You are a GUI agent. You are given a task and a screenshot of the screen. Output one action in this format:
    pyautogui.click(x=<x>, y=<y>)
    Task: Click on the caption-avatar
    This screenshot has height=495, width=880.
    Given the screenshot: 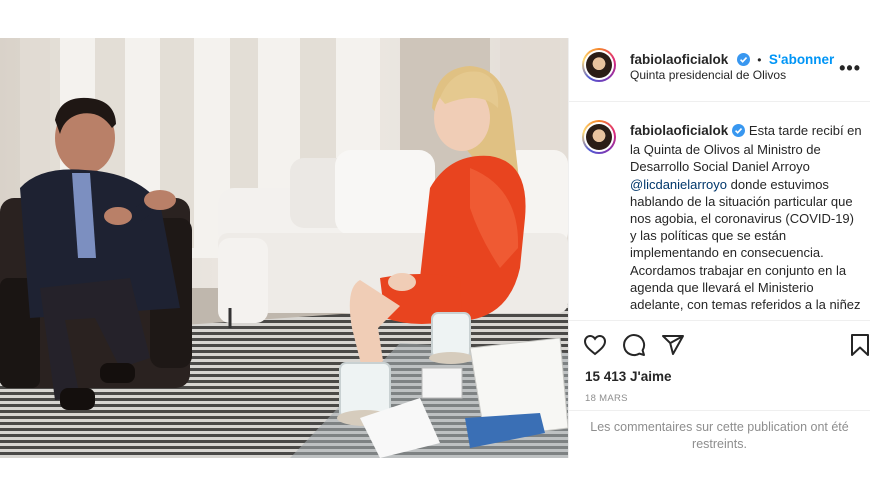 What is the action you would take?
    pyautogui.click(x=599, y=137)
    